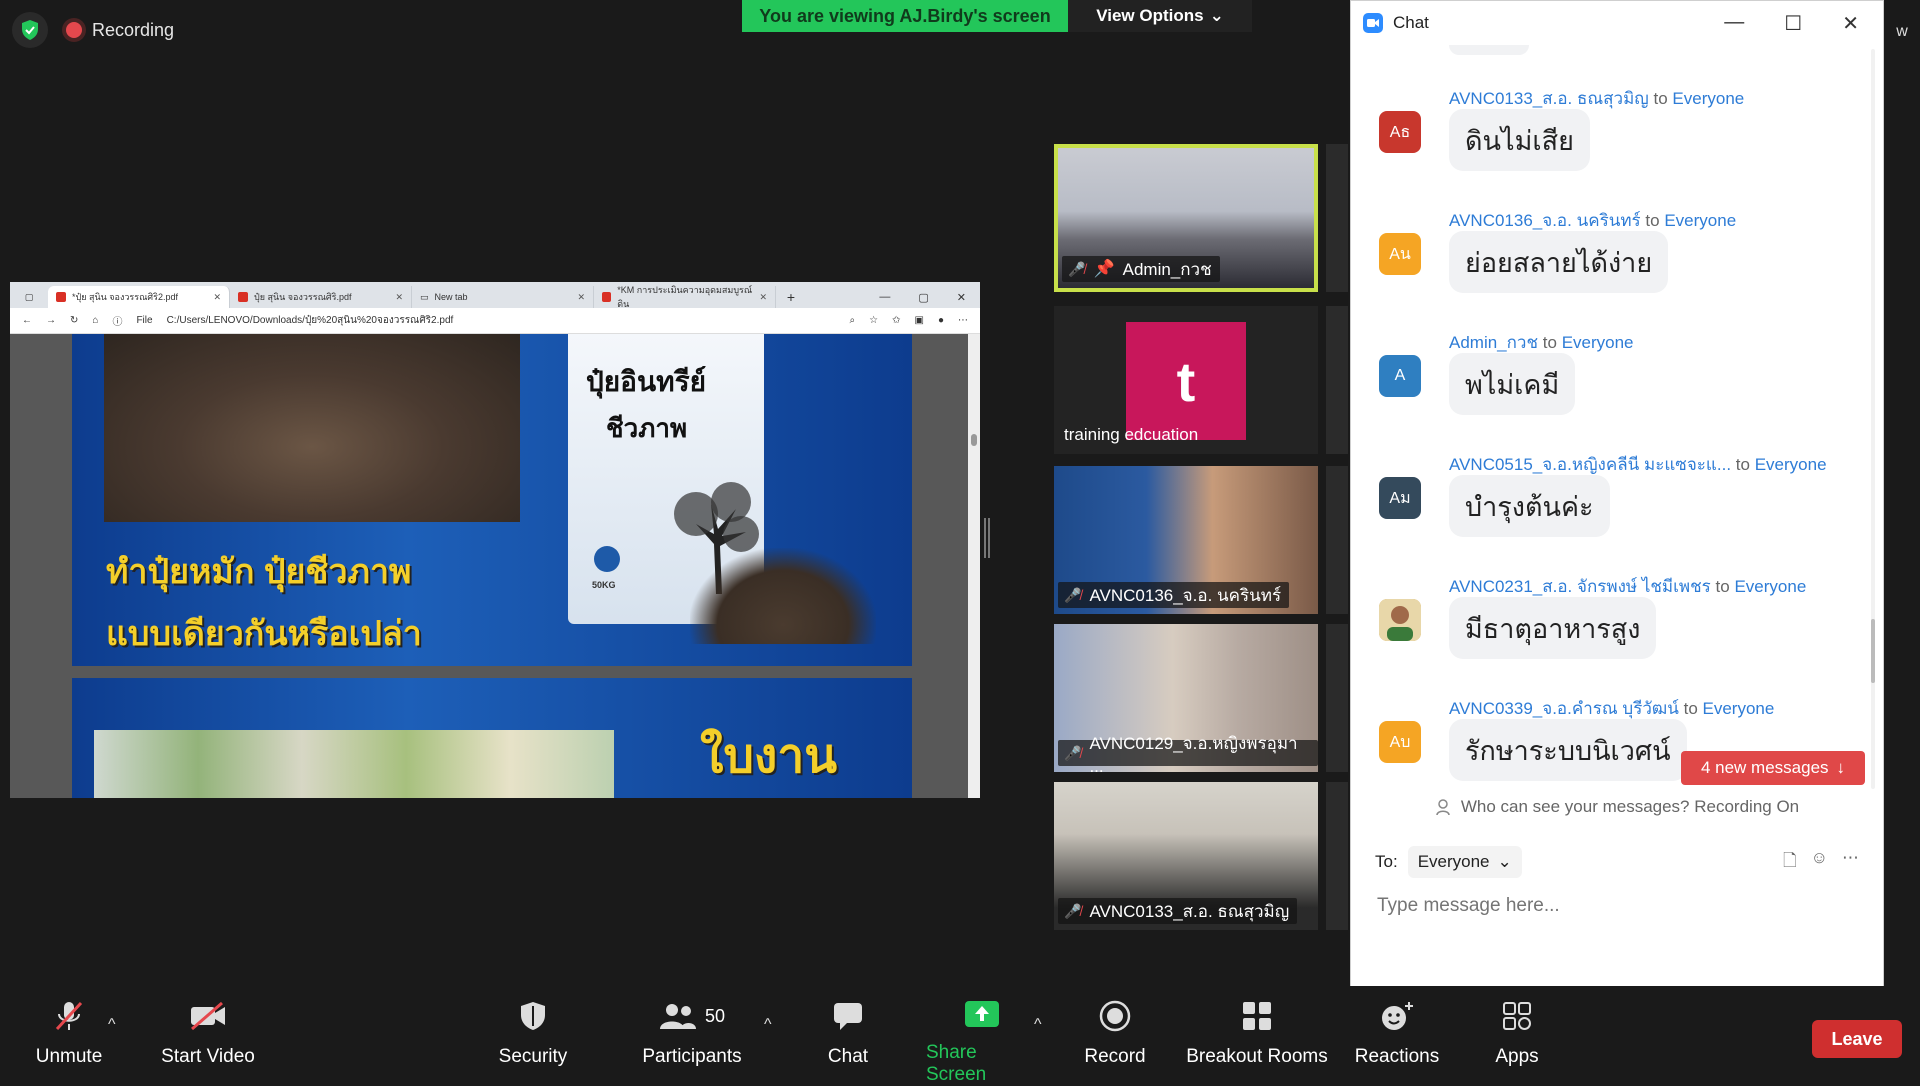  What do you see at coordinates (1160, 16) in the screenshot?
I see `view-options-button: View Options ⌄` at bounding box center [1160, 16].